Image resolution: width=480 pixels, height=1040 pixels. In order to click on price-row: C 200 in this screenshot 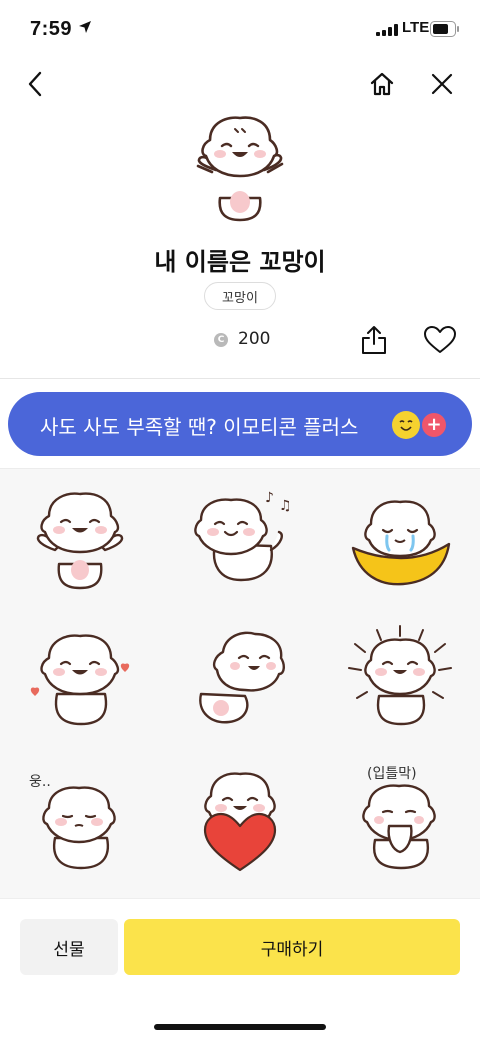, I will do `click(240, 340)`.